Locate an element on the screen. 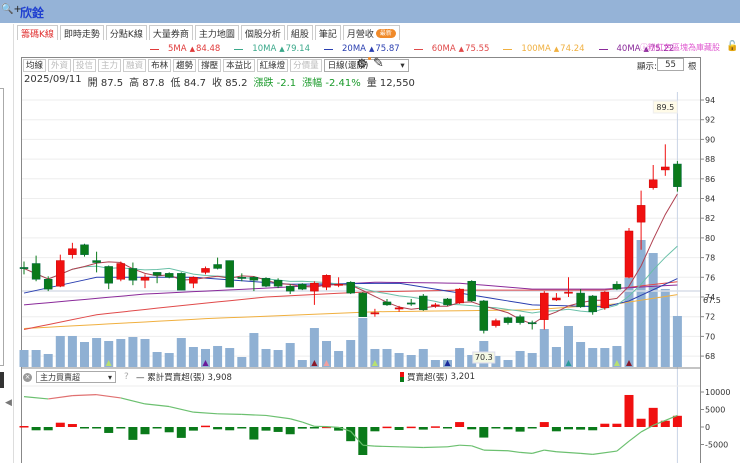 The image size is (740, 463). low-marker-value: 70.3 is located at coordinates (484, 357).